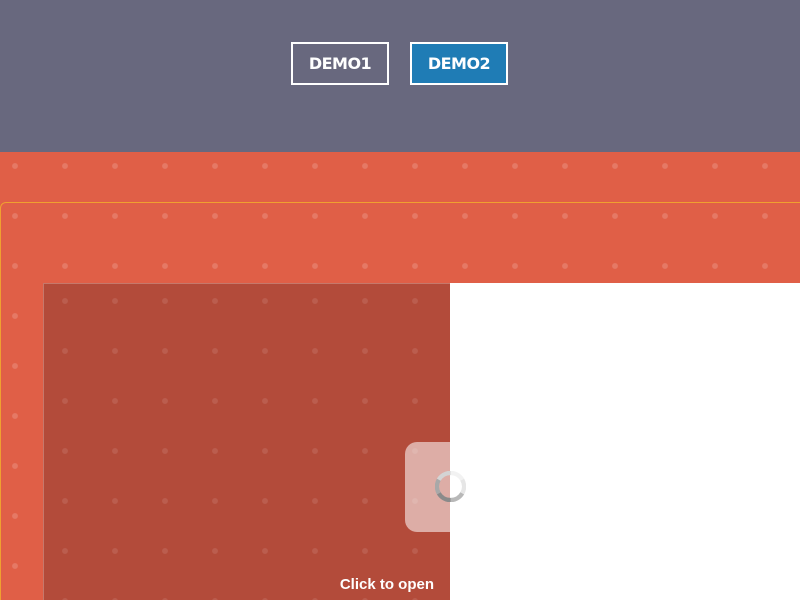  I want to click on spinner-icon, so click(450, 486).